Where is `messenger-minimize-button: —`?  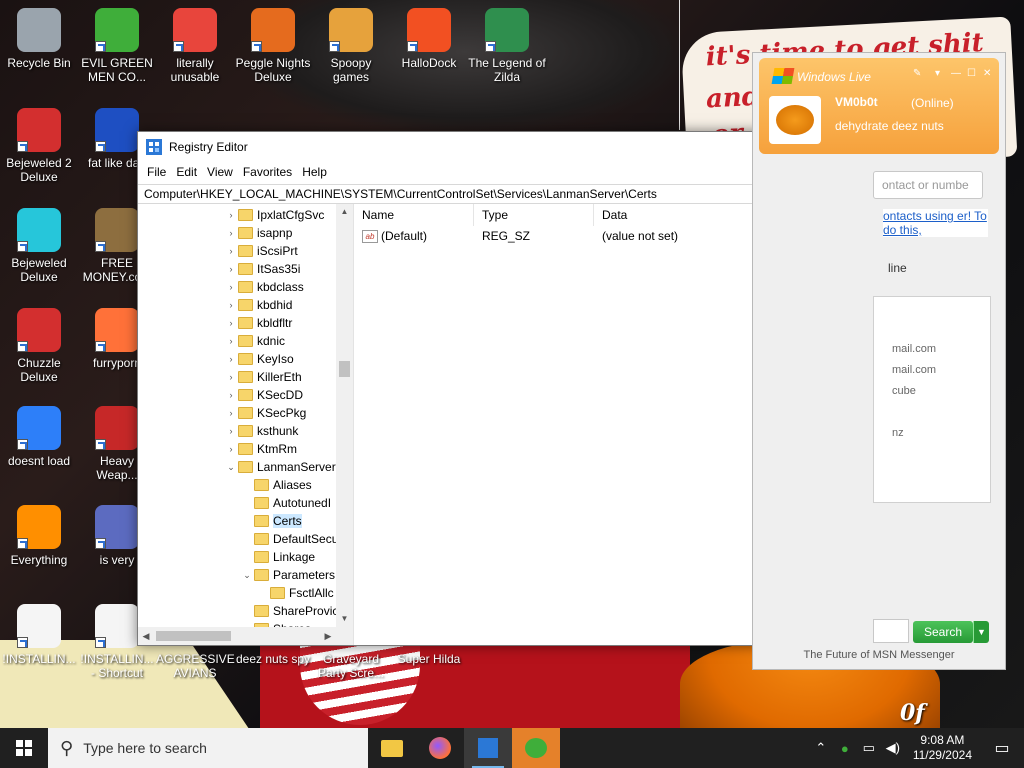 messenger-minimize-button: — is located at coordinates (956, 73).